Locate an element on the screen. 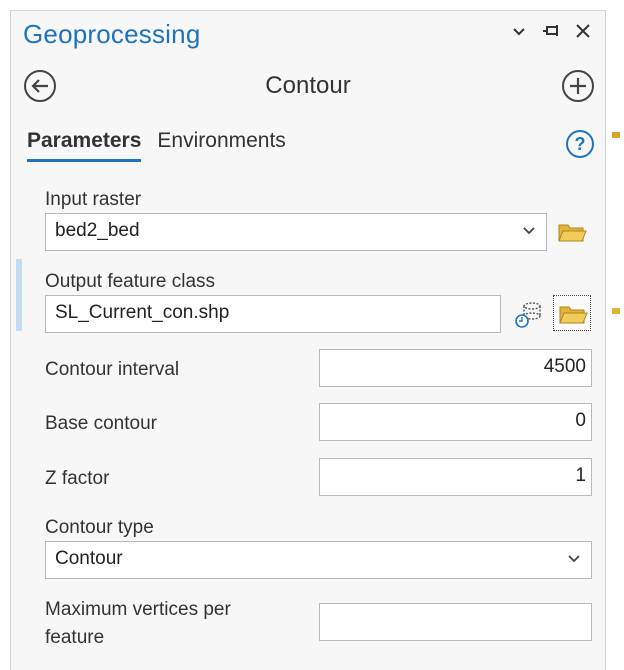 This screenshot has height=670, width=624. help-button: ? is located at coordinates (580, 144).